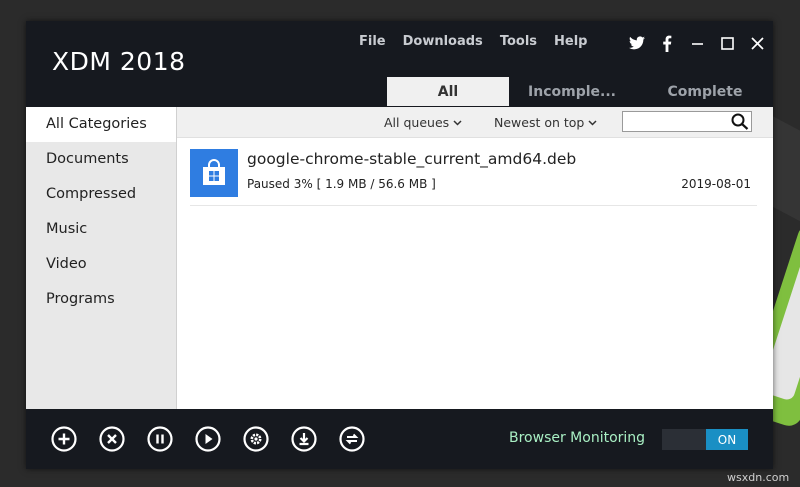 Image resolution: width=800 pixels, height=487 pixels. I want to click on sidebar-item-all-categories: All Categories, so click(101, 124).